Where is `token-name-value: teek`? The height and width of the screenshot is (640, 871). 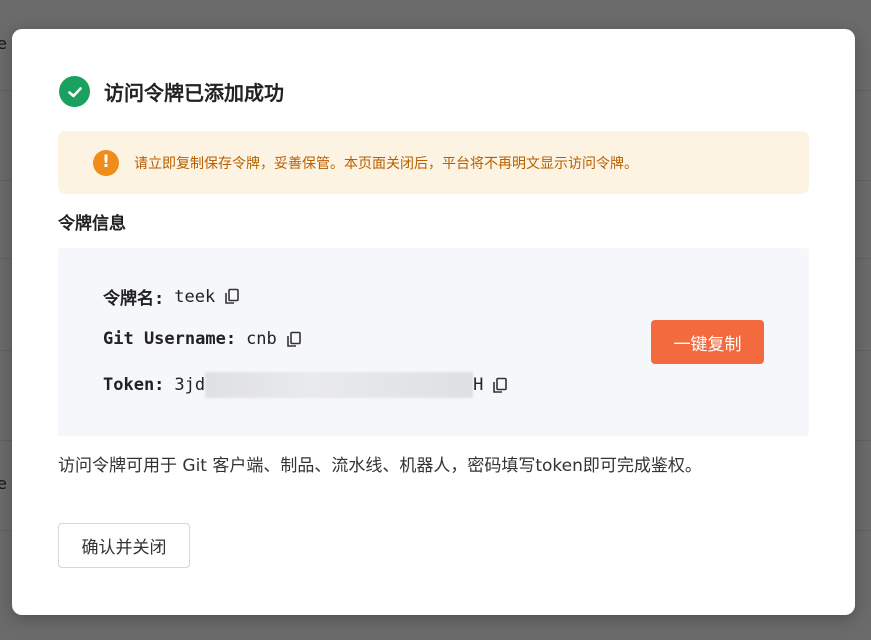 token-name-value: teek is located at coordinates (195, 296).